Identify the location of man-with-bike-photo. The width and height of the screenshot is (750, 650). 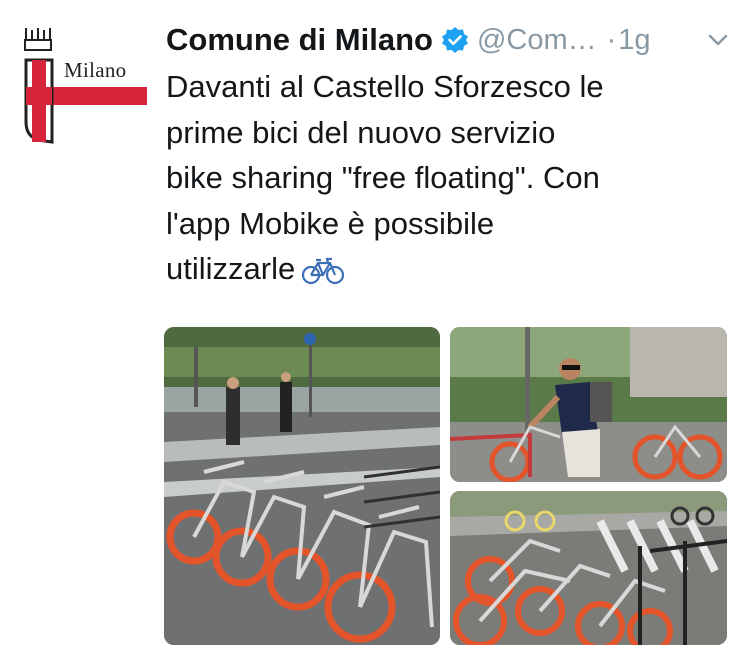
(588, 404).